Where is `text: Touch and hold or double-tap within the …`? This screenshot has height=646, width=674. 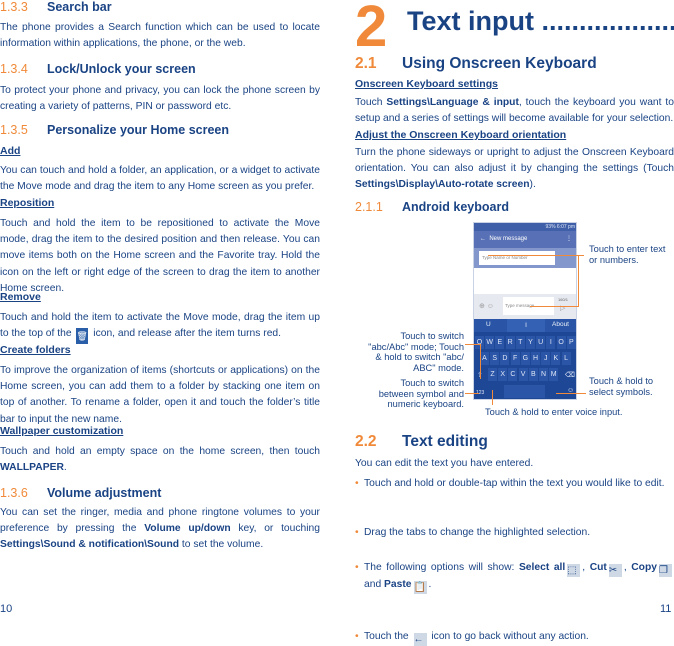
text: Touch and hold or double-tap within the … is located at coordinates (514, 483).